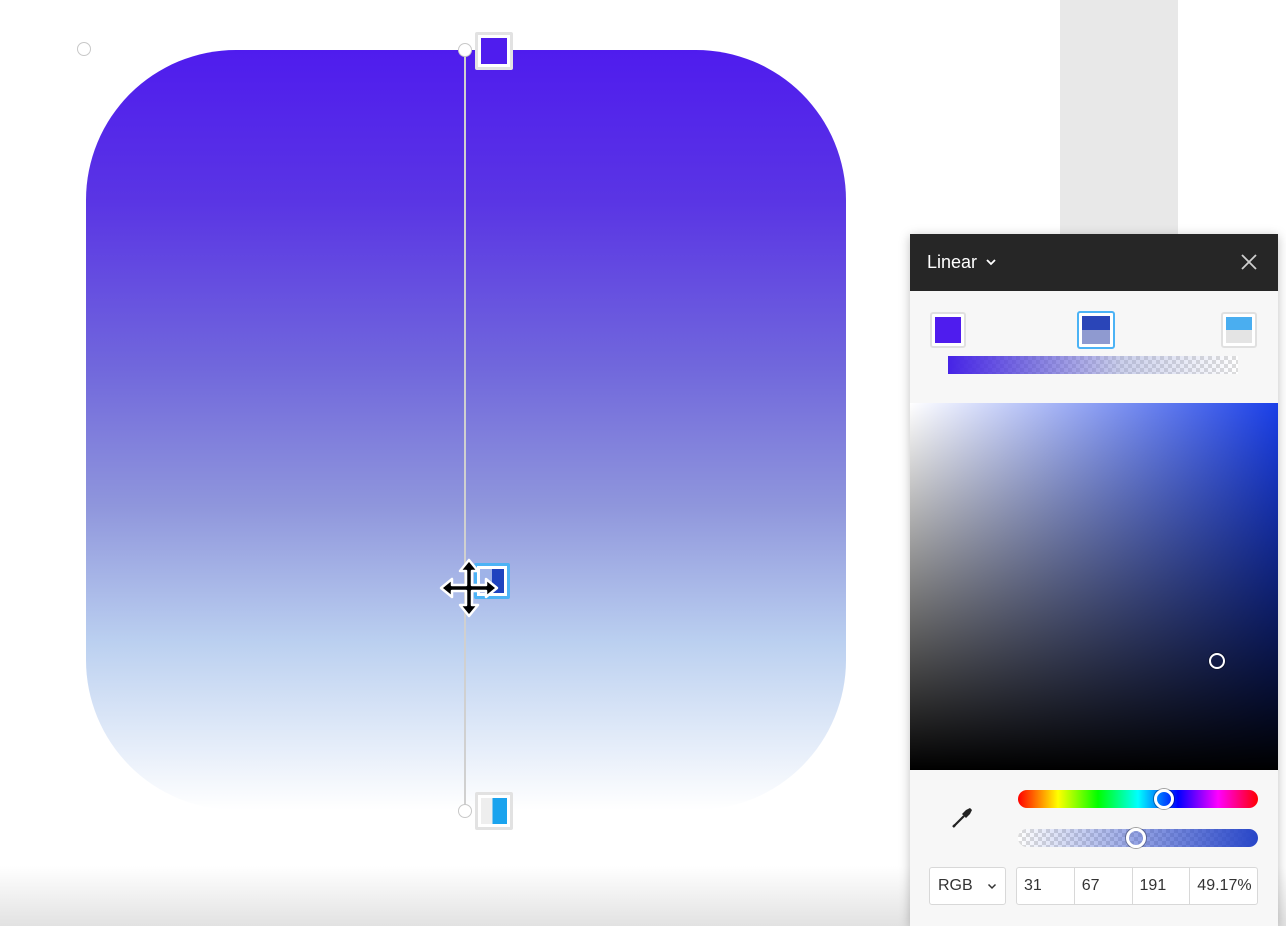 The width and height of the screenshot is (1286, 926). What do you see at coordinates (963, 817) in the screenshot?
I see `eyedropper-icon` at bounding box center [963, 817].